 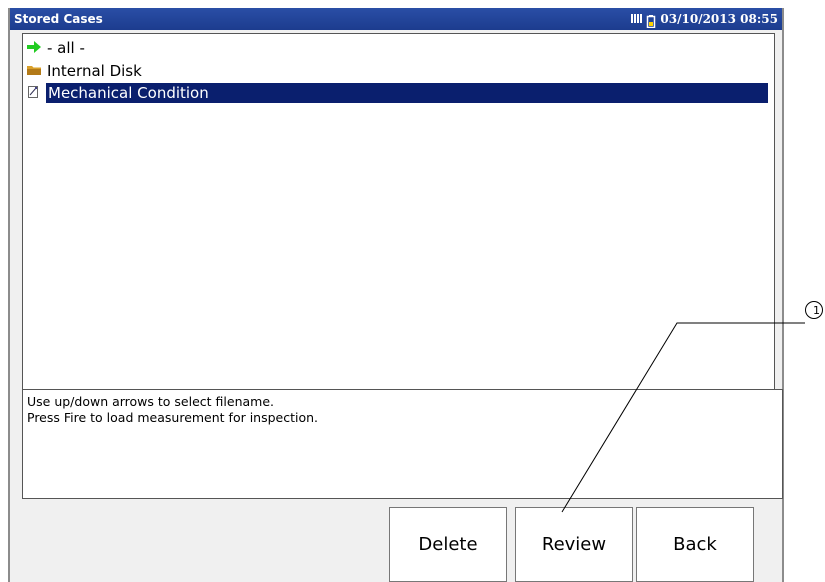 I want to click on tree-item-label: Internal Disk, so click(x=94, y=70).